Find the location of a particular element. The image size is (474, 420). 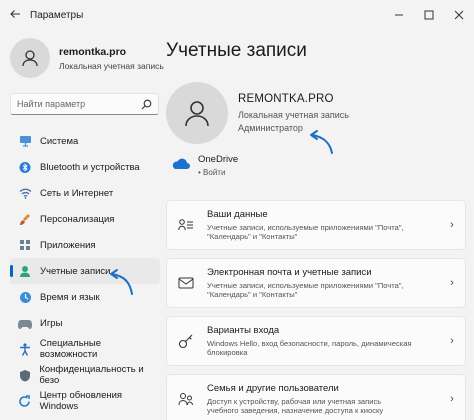

sidebar-item-personalization: Персонализация is located at coordinates (85, 219).